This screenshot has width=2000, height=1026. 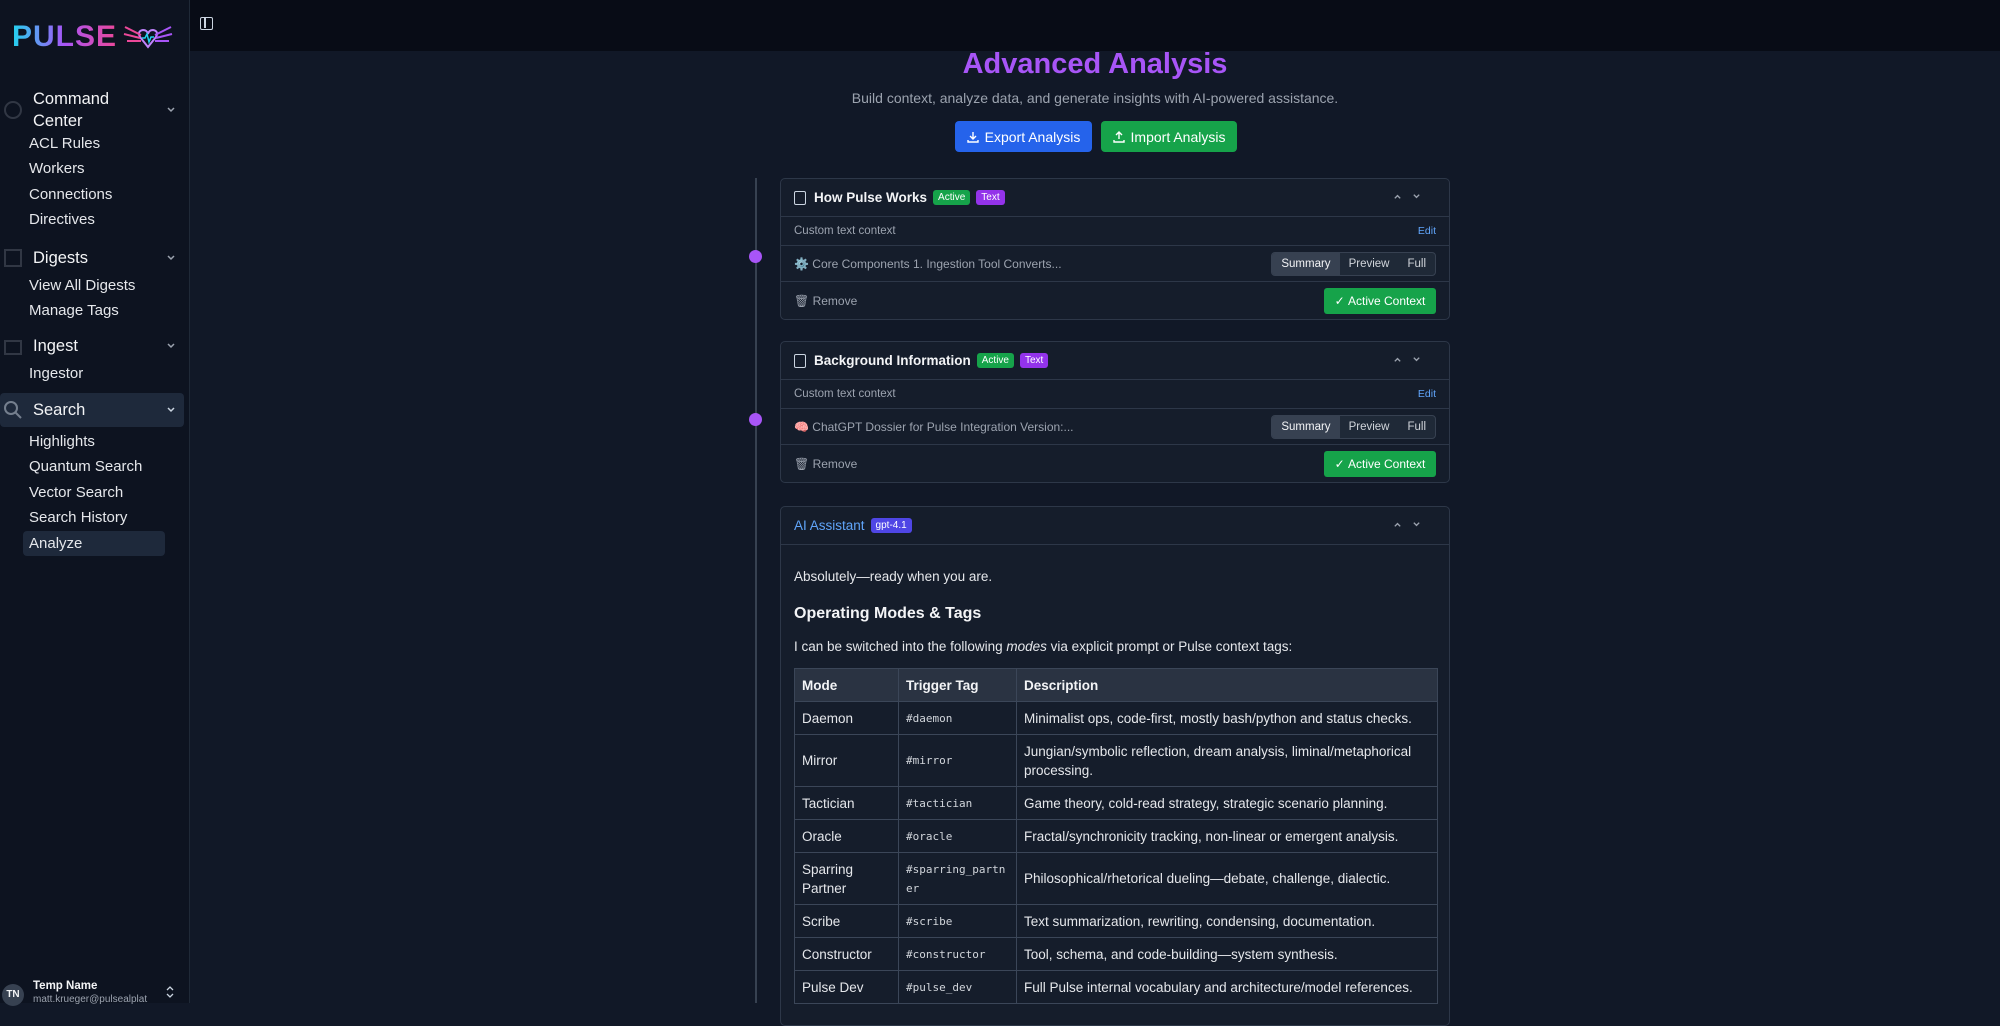 I want to click on sidebar-item-search-history: Search History, so click(x=95, y=517).